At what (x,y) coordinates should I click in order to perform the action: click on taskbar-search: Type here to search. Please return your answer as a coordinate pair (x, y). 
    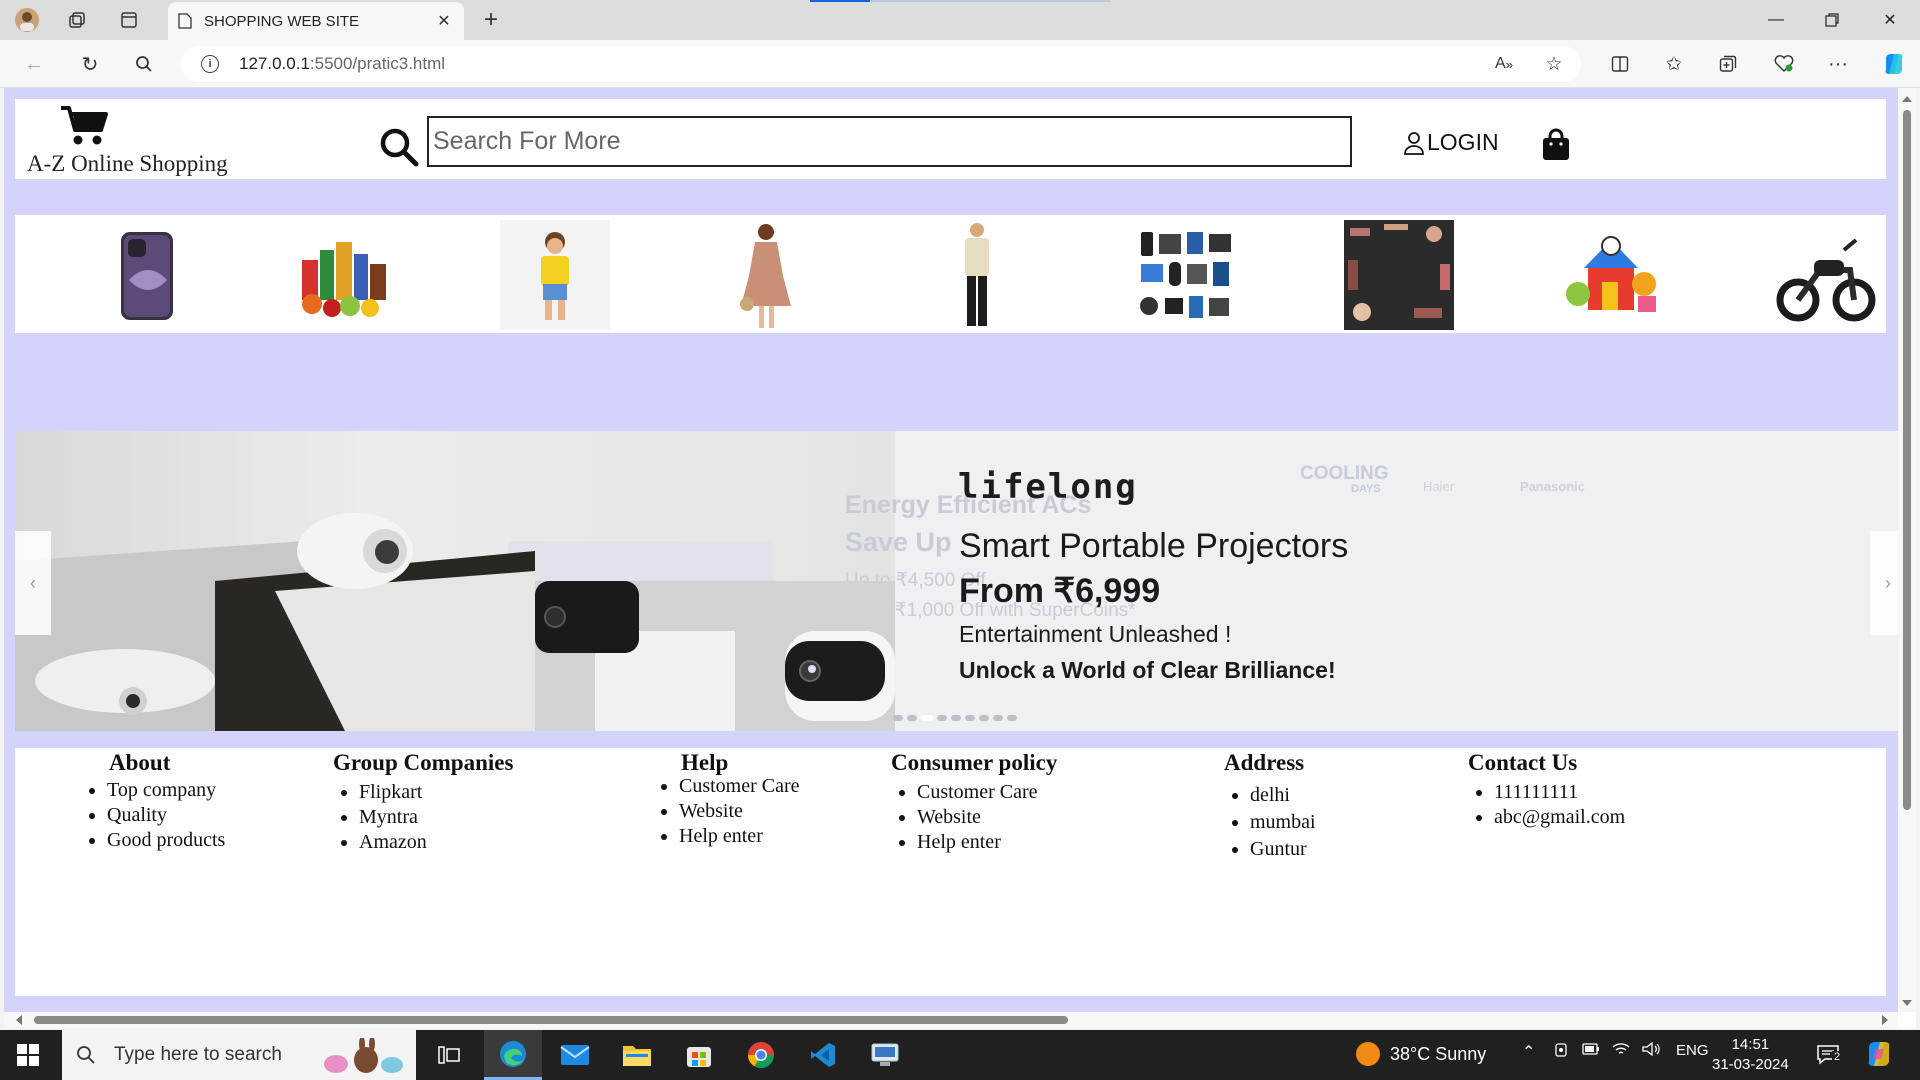
    Looking at the image, I should click on (239, 1055).